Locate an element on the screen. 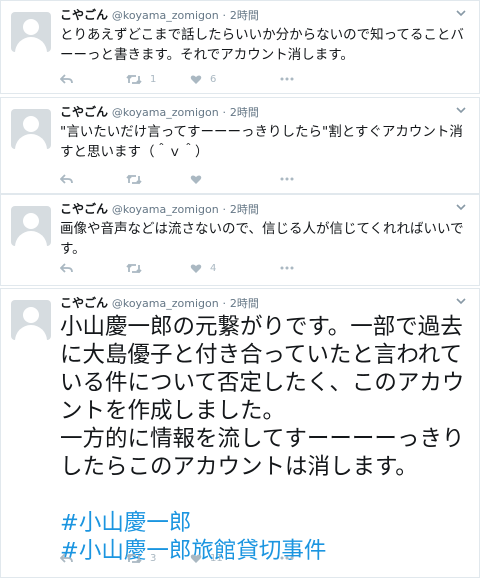 The image size is (480, 578). tweet-actions: 4 is located at coordinates (264, 268).